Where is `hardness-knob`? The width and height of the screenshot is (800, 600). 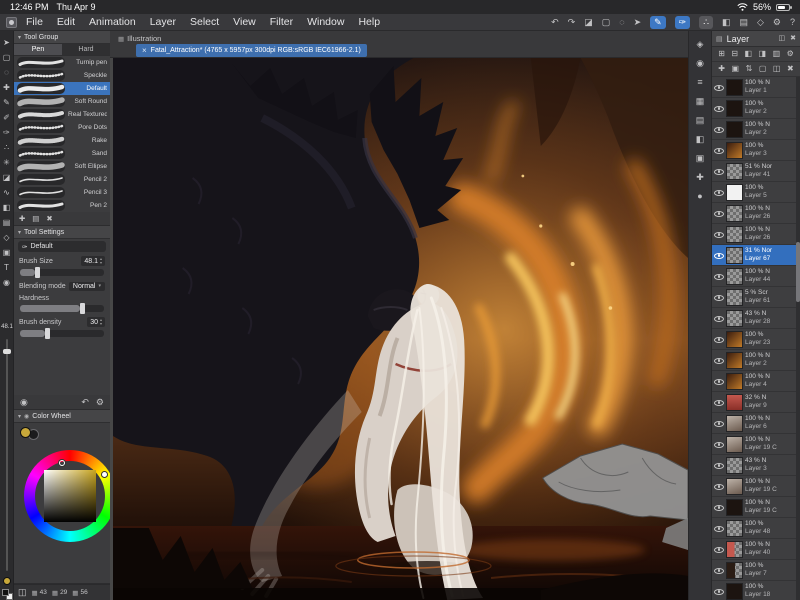
hardness-knob is located at coordinates (83, 308).